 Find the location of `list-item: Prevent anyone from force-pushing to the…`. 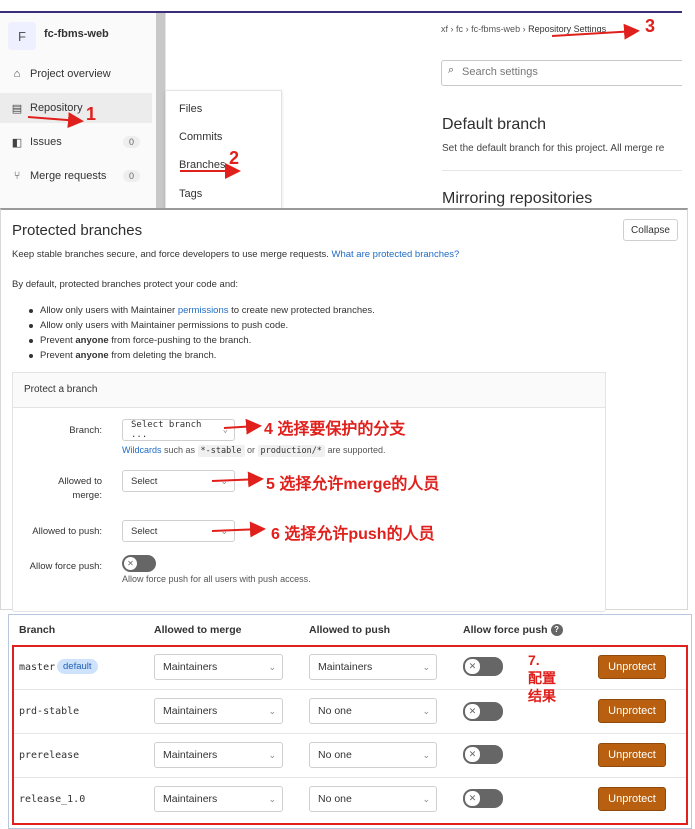

list-item: Prevent anyone from force-pushing to the… is located at coordinates (201, 340).